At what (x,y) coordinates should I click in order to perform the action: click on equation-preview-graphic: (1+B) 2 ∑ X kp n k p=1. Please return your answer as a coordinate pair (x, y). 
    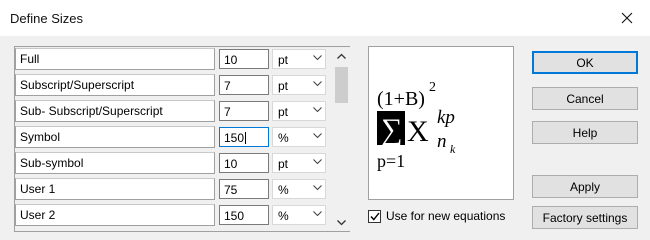
    Looking at the image, I should click on (416, 125).